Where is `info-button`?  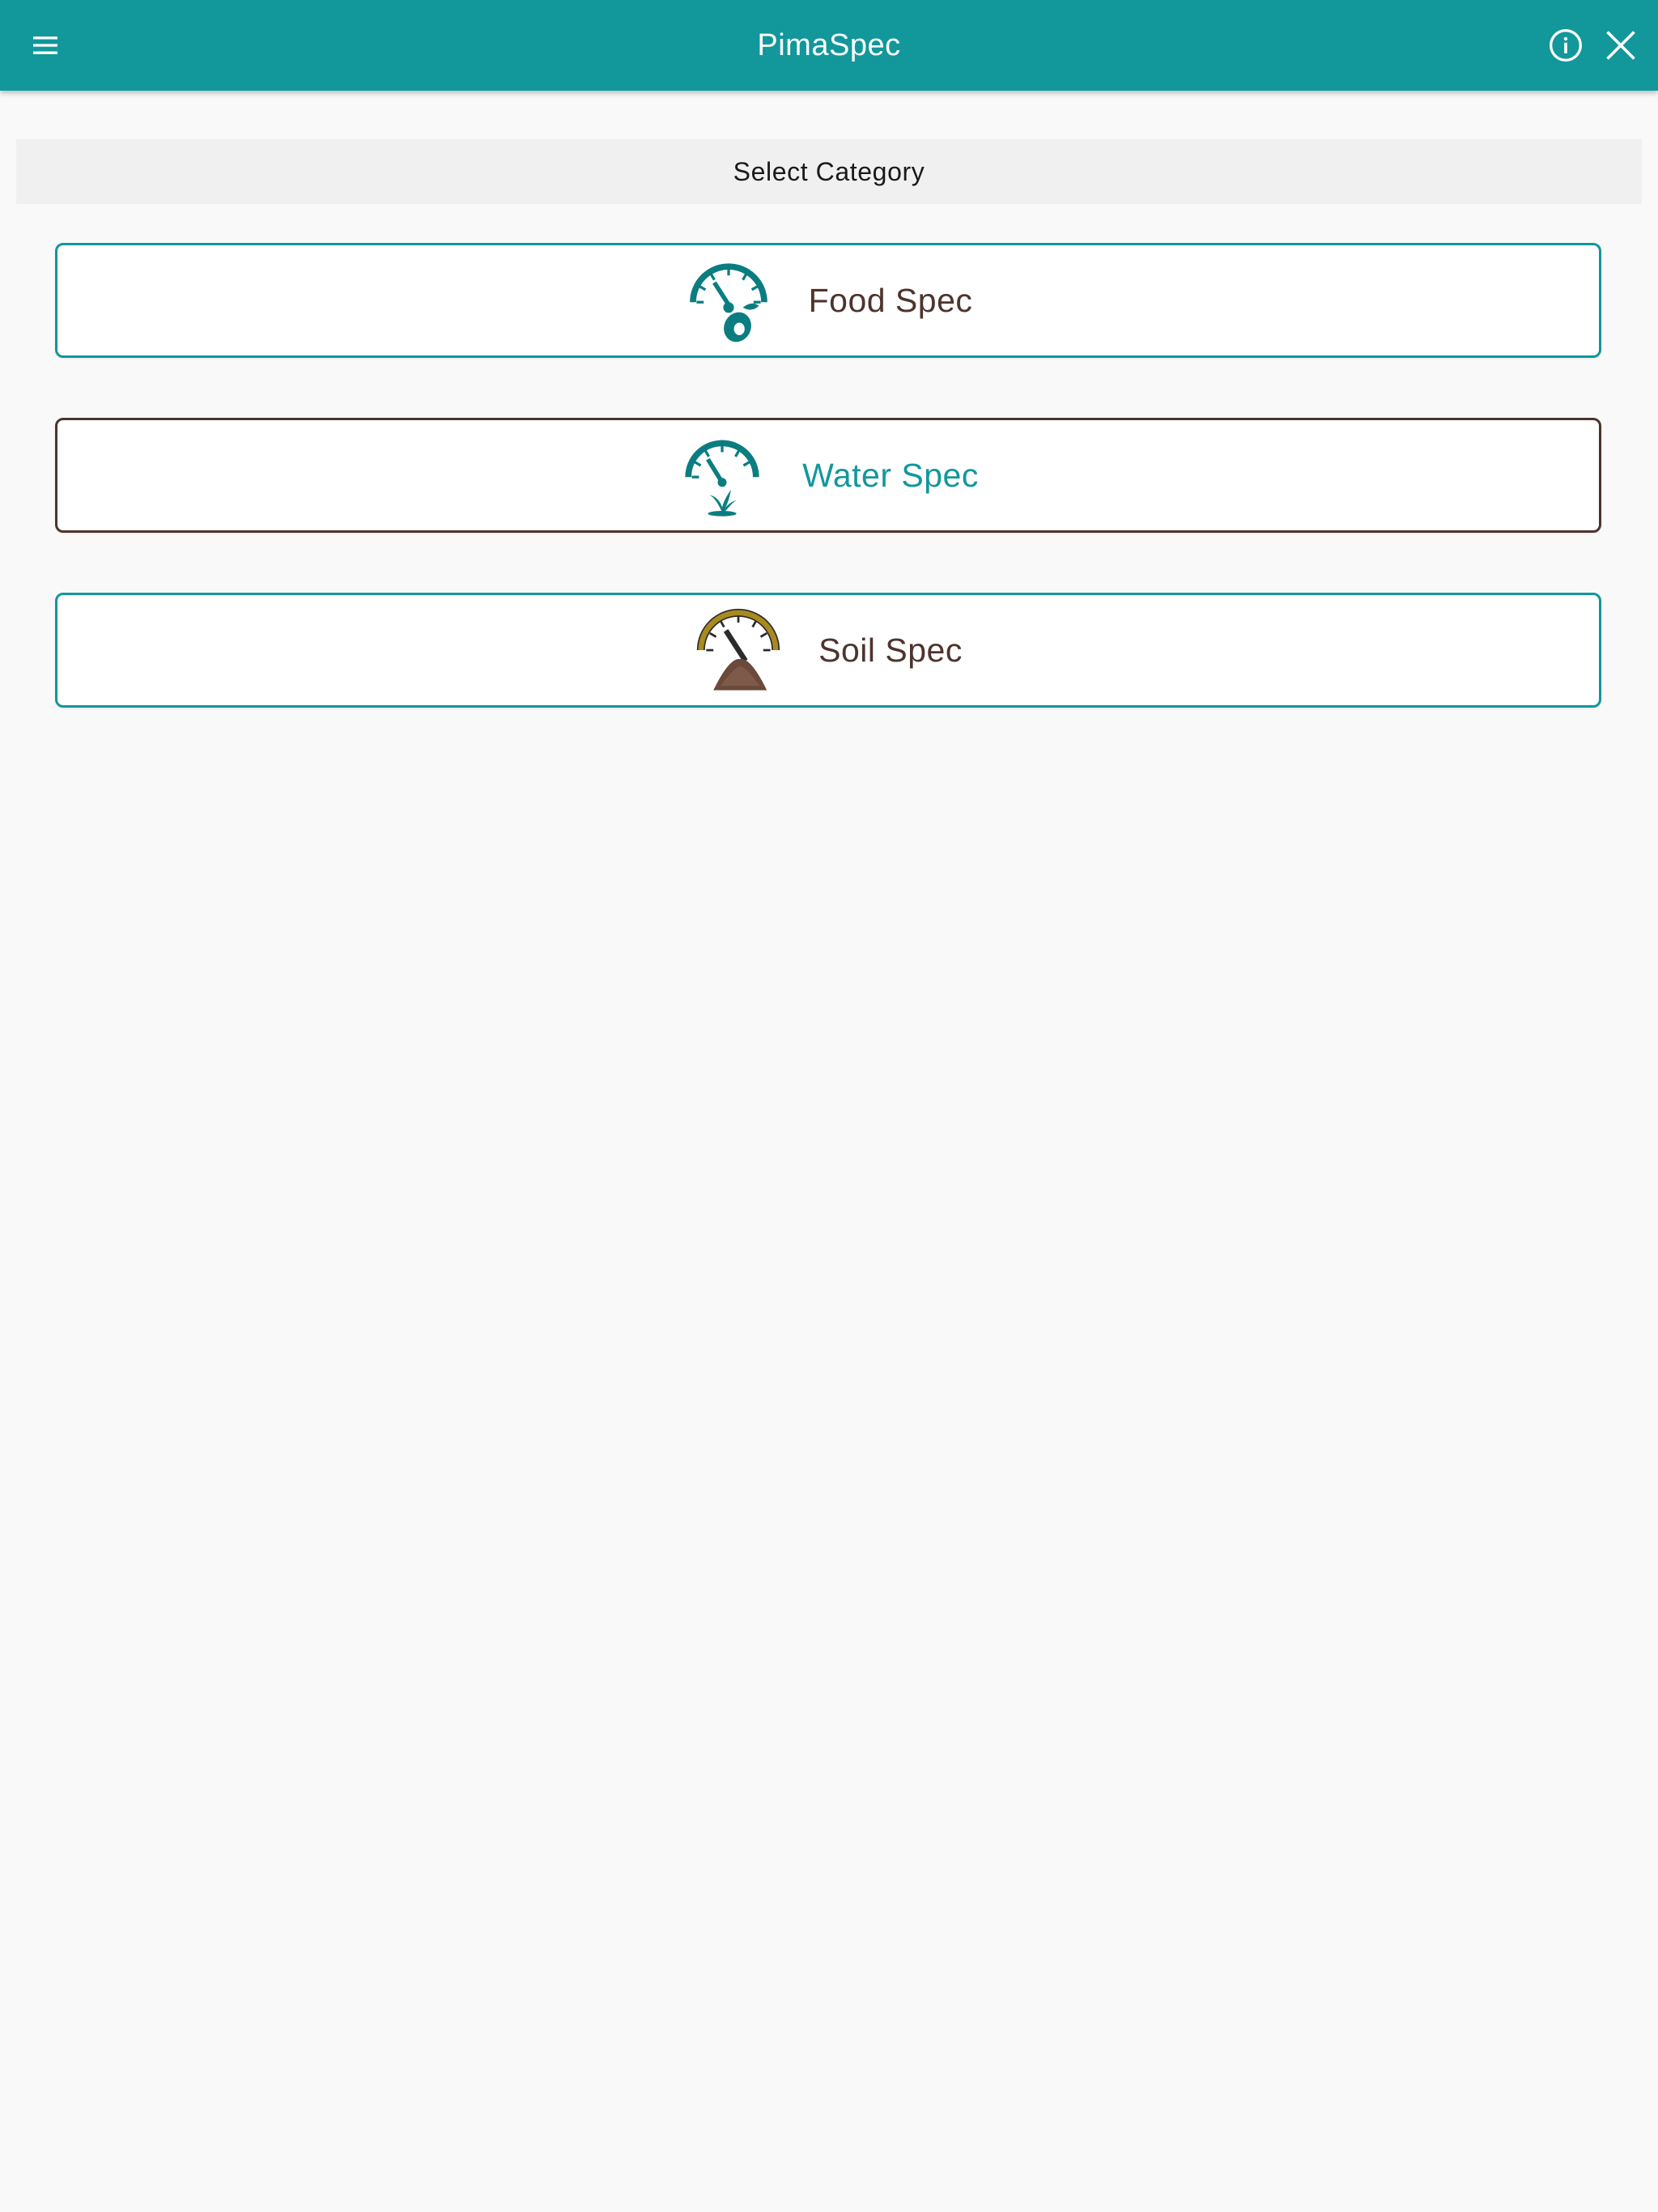 info-button is located at coordinates (1565, 46).